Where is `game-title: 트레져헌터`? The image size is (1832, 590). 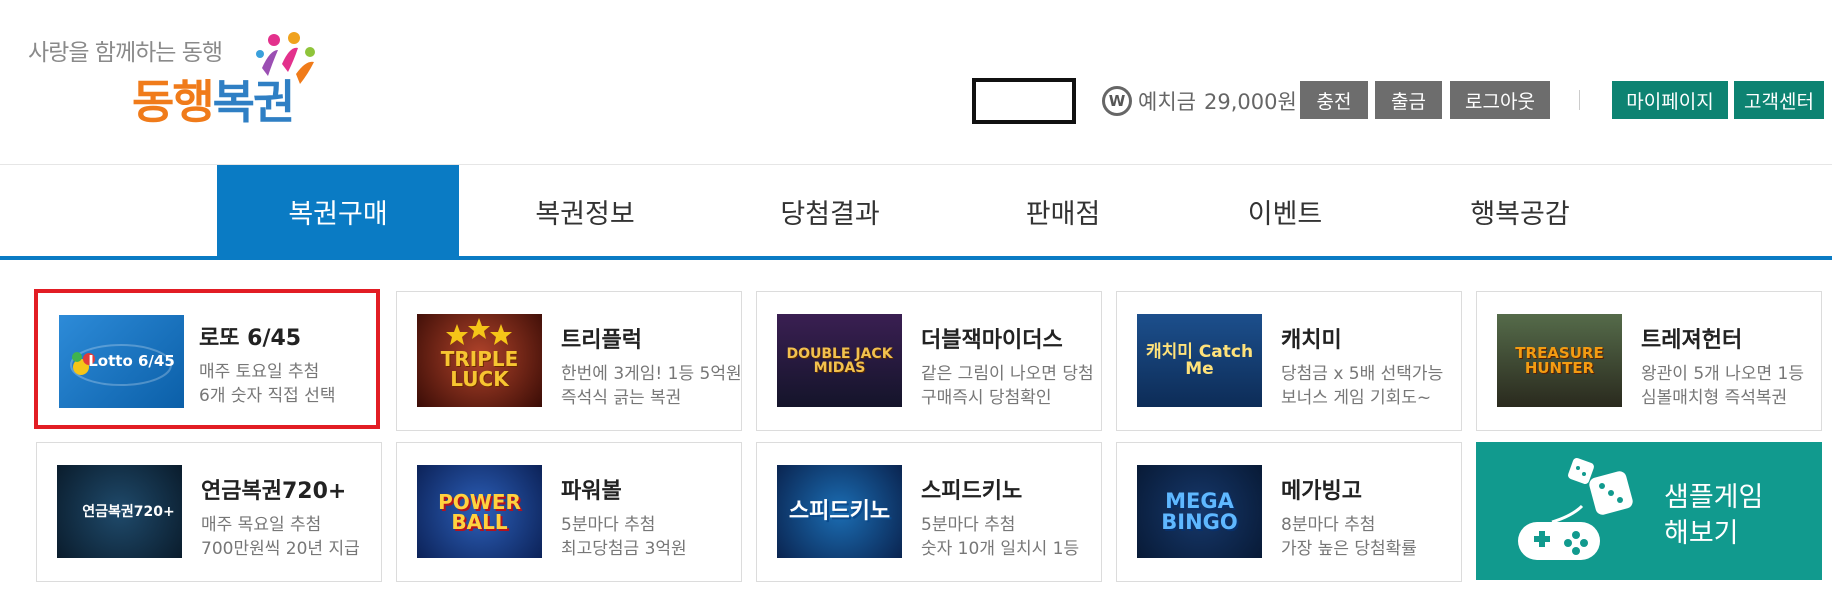 game-title: 트레져헌터 is located at coordinates (1692, 340).